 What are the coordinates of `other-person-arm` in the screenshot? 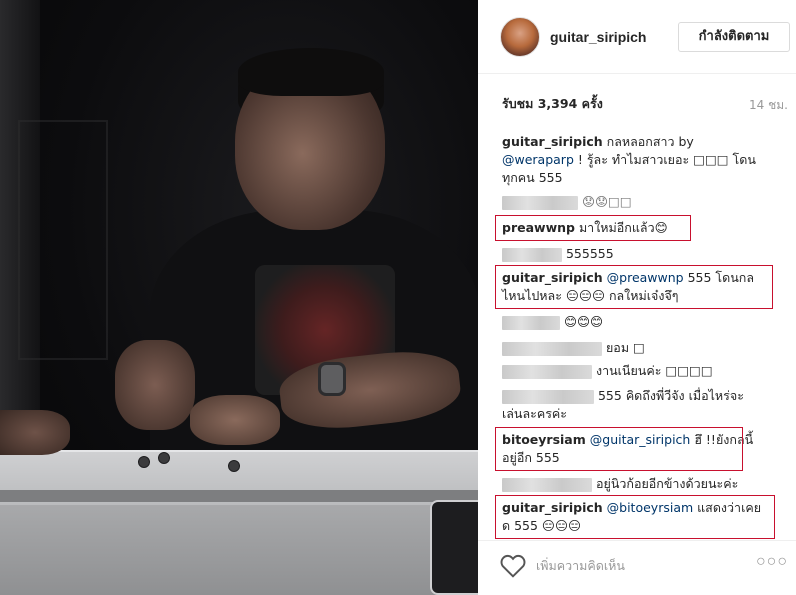 It's located at (35, 432).